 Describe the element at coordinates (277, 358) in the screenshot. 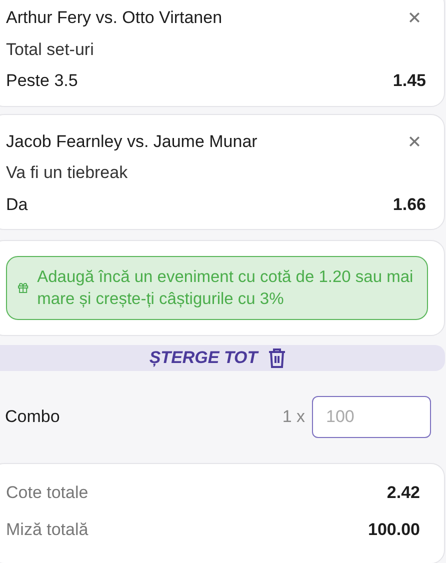

I see `trash-icon` at that location.